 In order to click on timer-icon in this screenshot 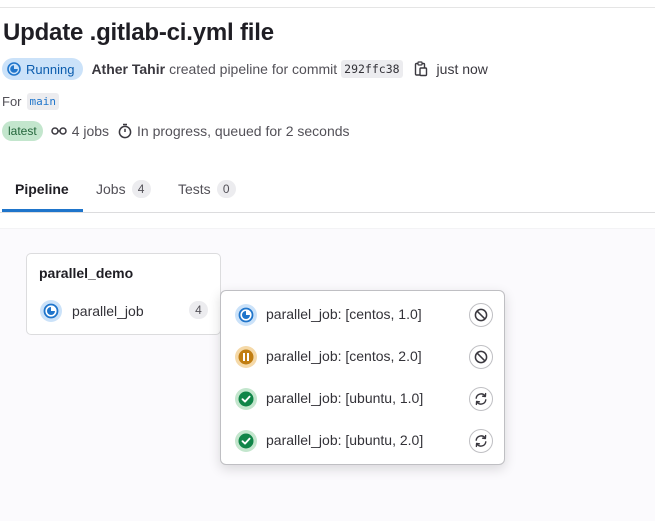, I will do `click(125, 131)`.